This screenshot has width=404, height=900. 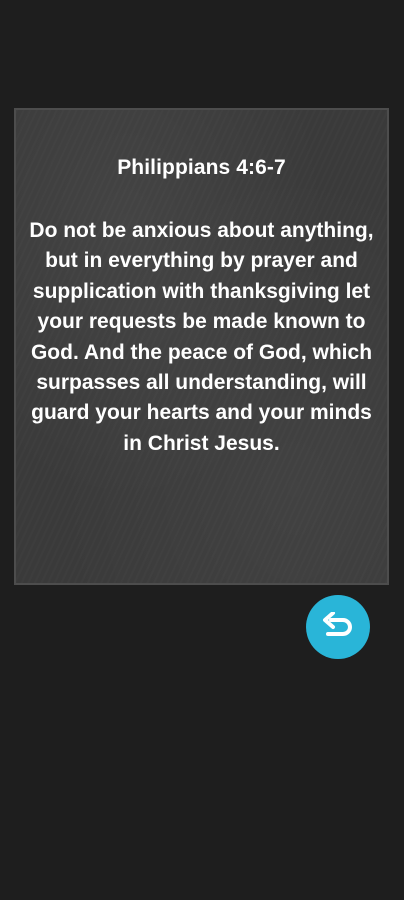 What do you see at coordinates (201, 167) in the screenshot?
I see `verse-reference: Philippians 4:6-7` at bounding box center [201, 167].